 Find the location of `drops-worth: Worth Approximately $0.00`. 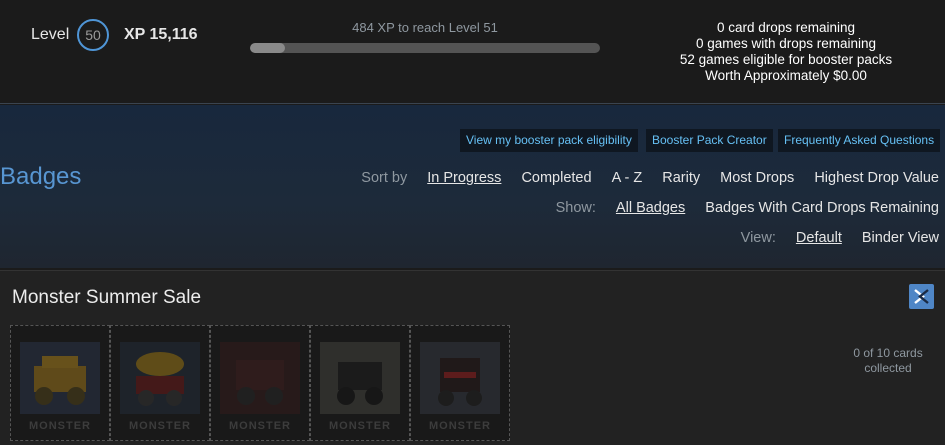

drops-worth: Worth Approximately $0.00 is located at coordinates (786, 75).